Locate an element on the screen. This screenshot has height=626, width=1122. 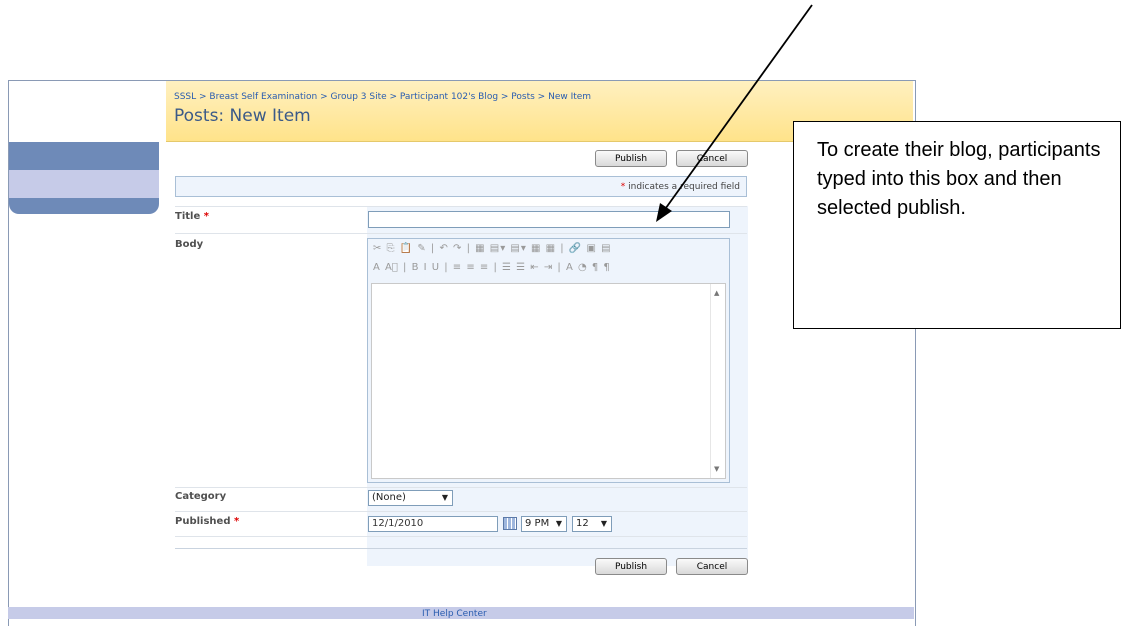
published-minute-select: 12 ▼ is located at coordinates (592, 524).